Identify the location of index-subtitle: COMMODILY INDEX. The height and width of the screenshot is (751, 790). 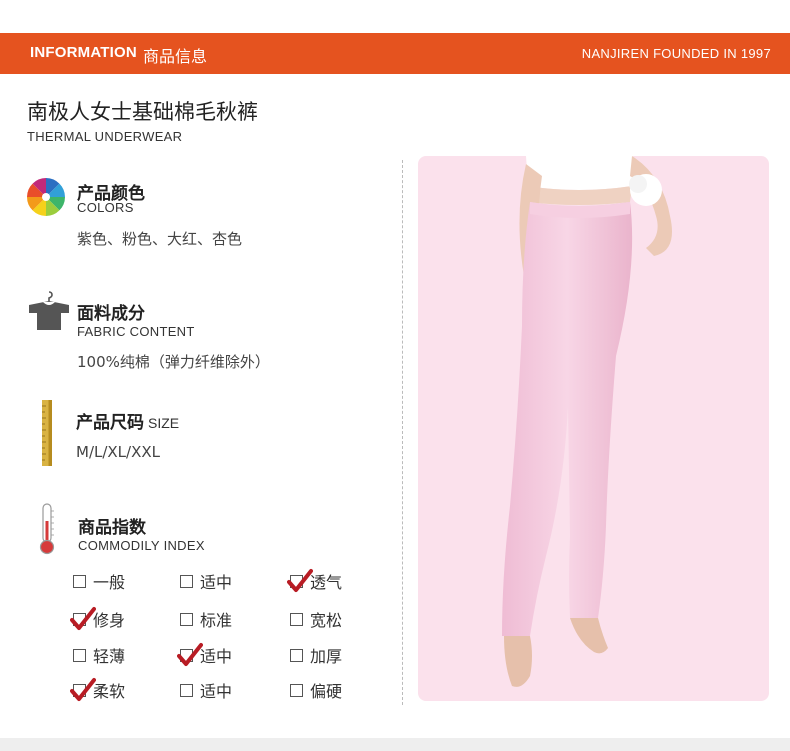
(141, 545).